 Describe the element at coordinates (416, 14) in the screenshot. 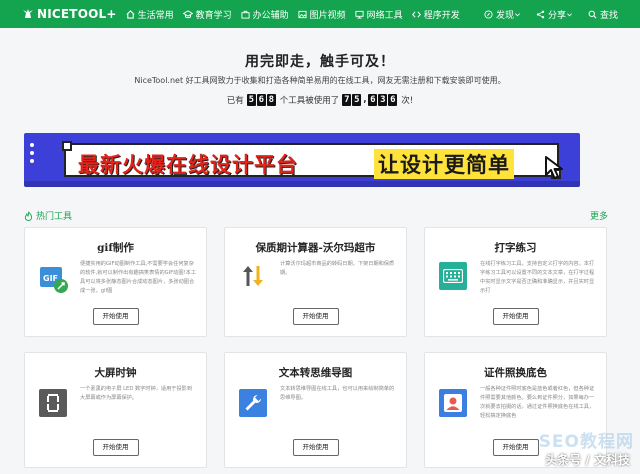

I see `code-icon` at that location.